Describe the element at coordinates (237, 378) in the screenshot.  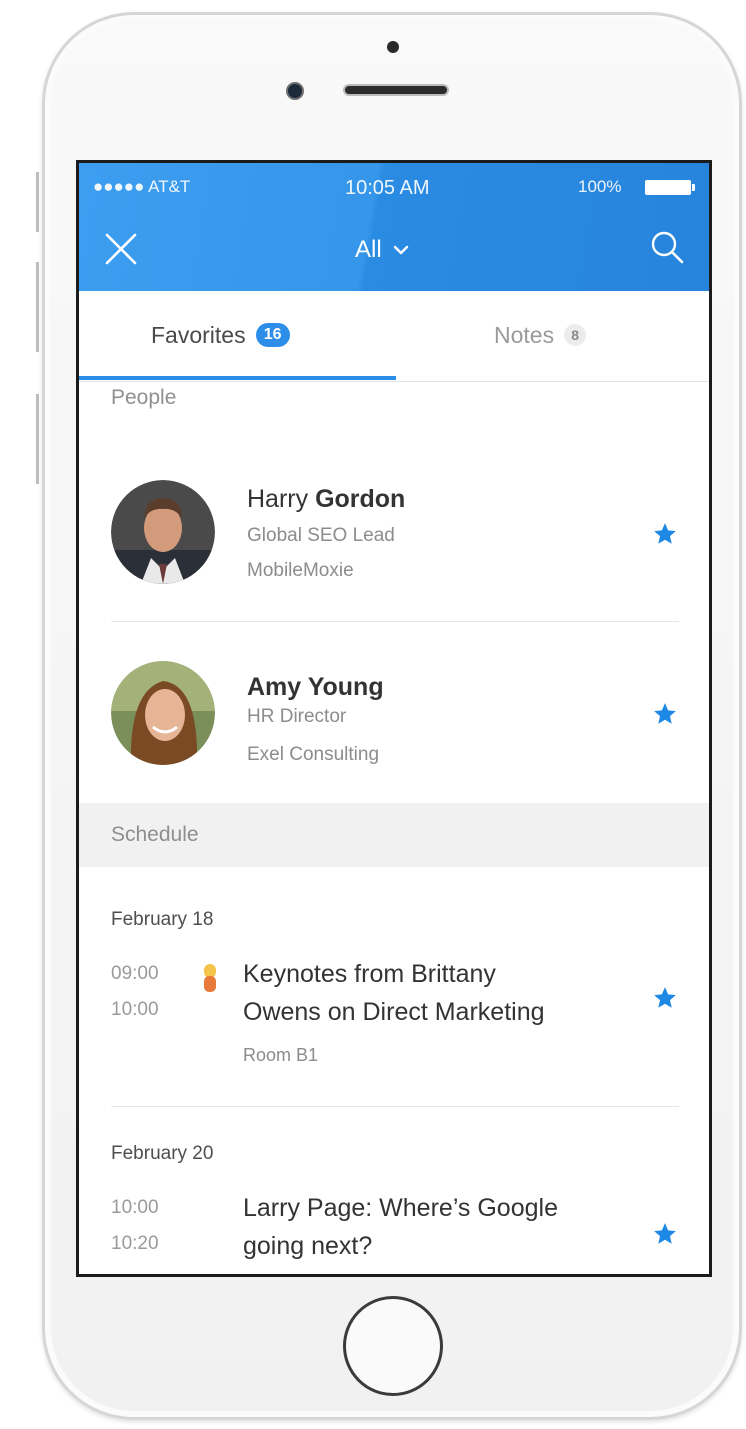
I see `active-tab-indicator` at that location.